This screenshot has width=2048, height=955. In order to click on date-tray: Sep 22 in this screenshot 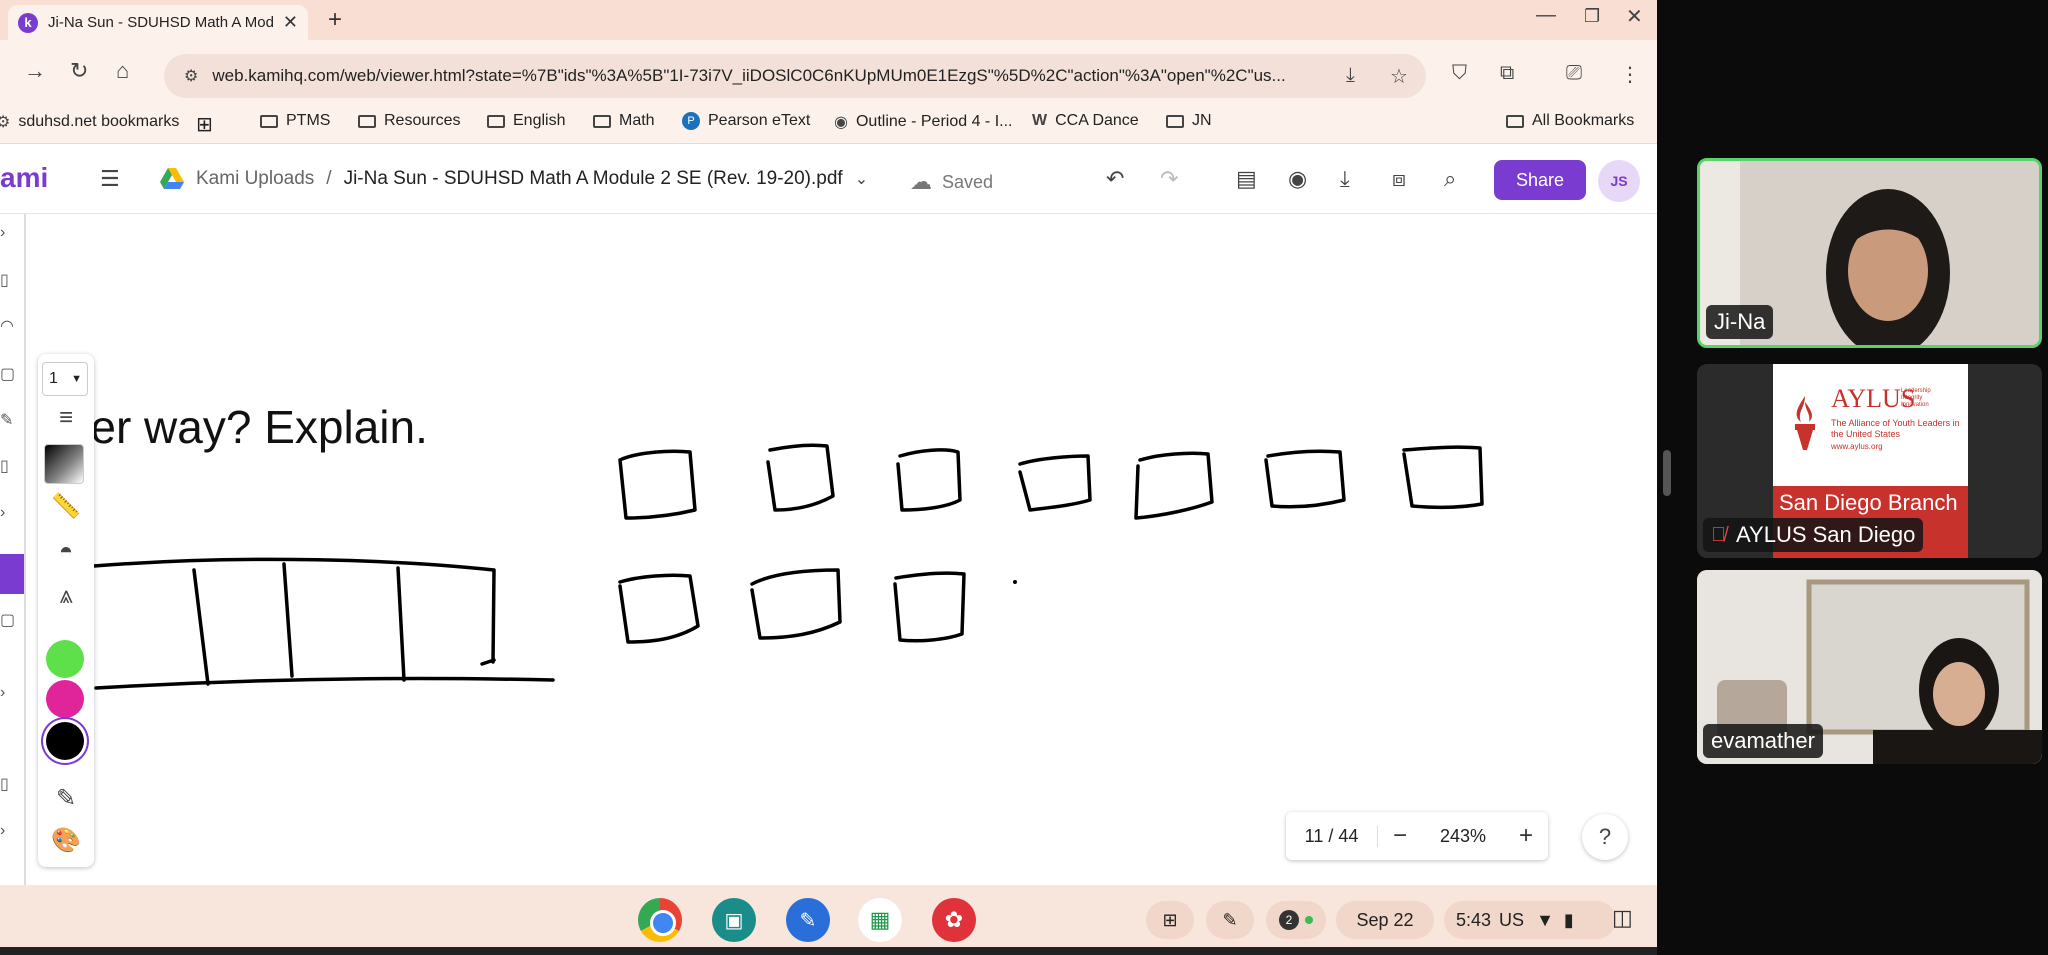, I will do `click(1385, 920)`.